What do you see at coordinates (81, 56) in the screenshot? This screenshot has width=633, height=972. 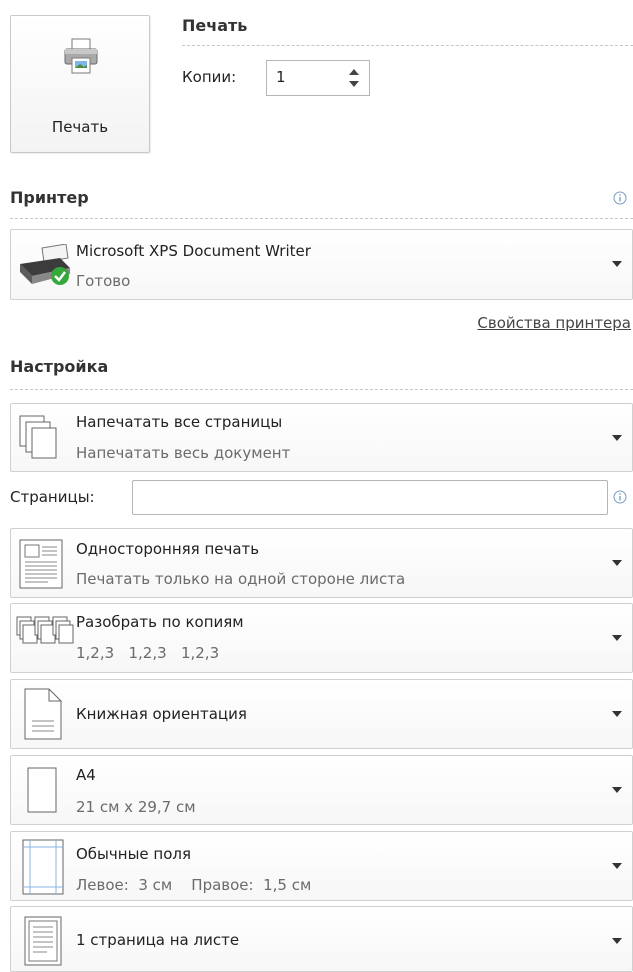 I see `printer-icon` at bounding box center [81, 56].